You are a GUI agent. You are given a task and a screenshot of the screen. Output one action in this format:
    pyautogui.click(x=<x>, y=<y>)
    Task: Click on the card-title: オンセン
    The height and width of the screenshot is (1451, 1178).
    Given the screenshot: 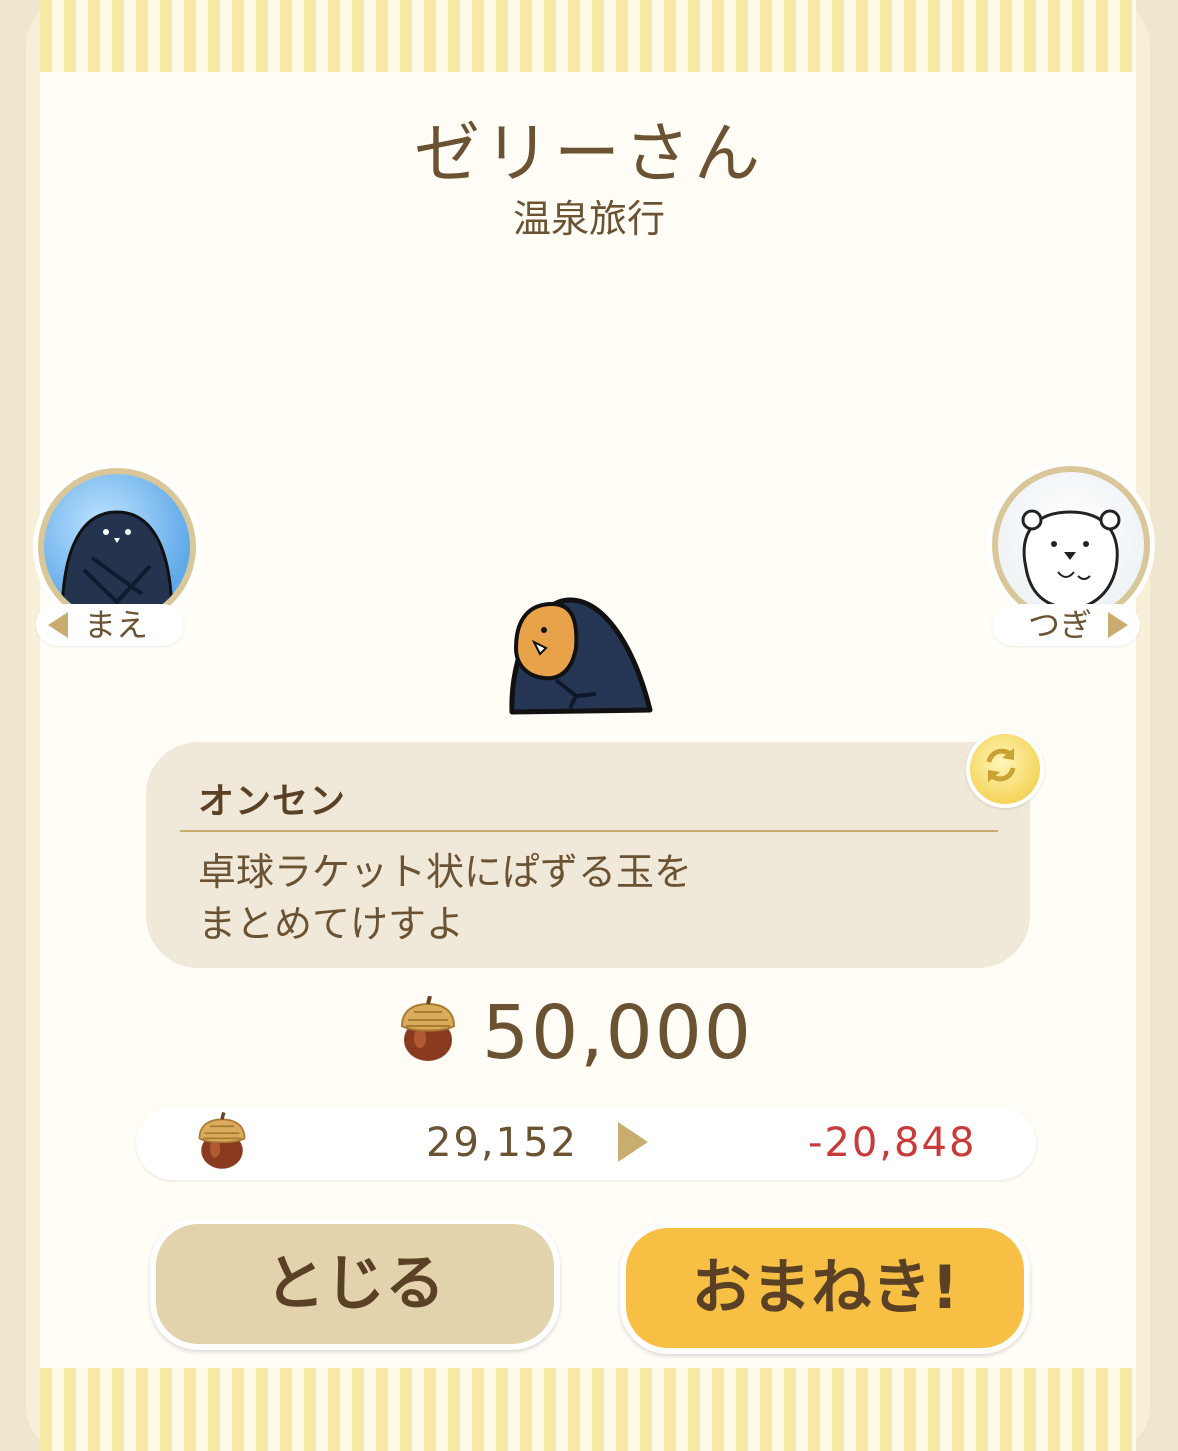 What is the action you would take?
    pyautogui.click(x=272, y=801)
    